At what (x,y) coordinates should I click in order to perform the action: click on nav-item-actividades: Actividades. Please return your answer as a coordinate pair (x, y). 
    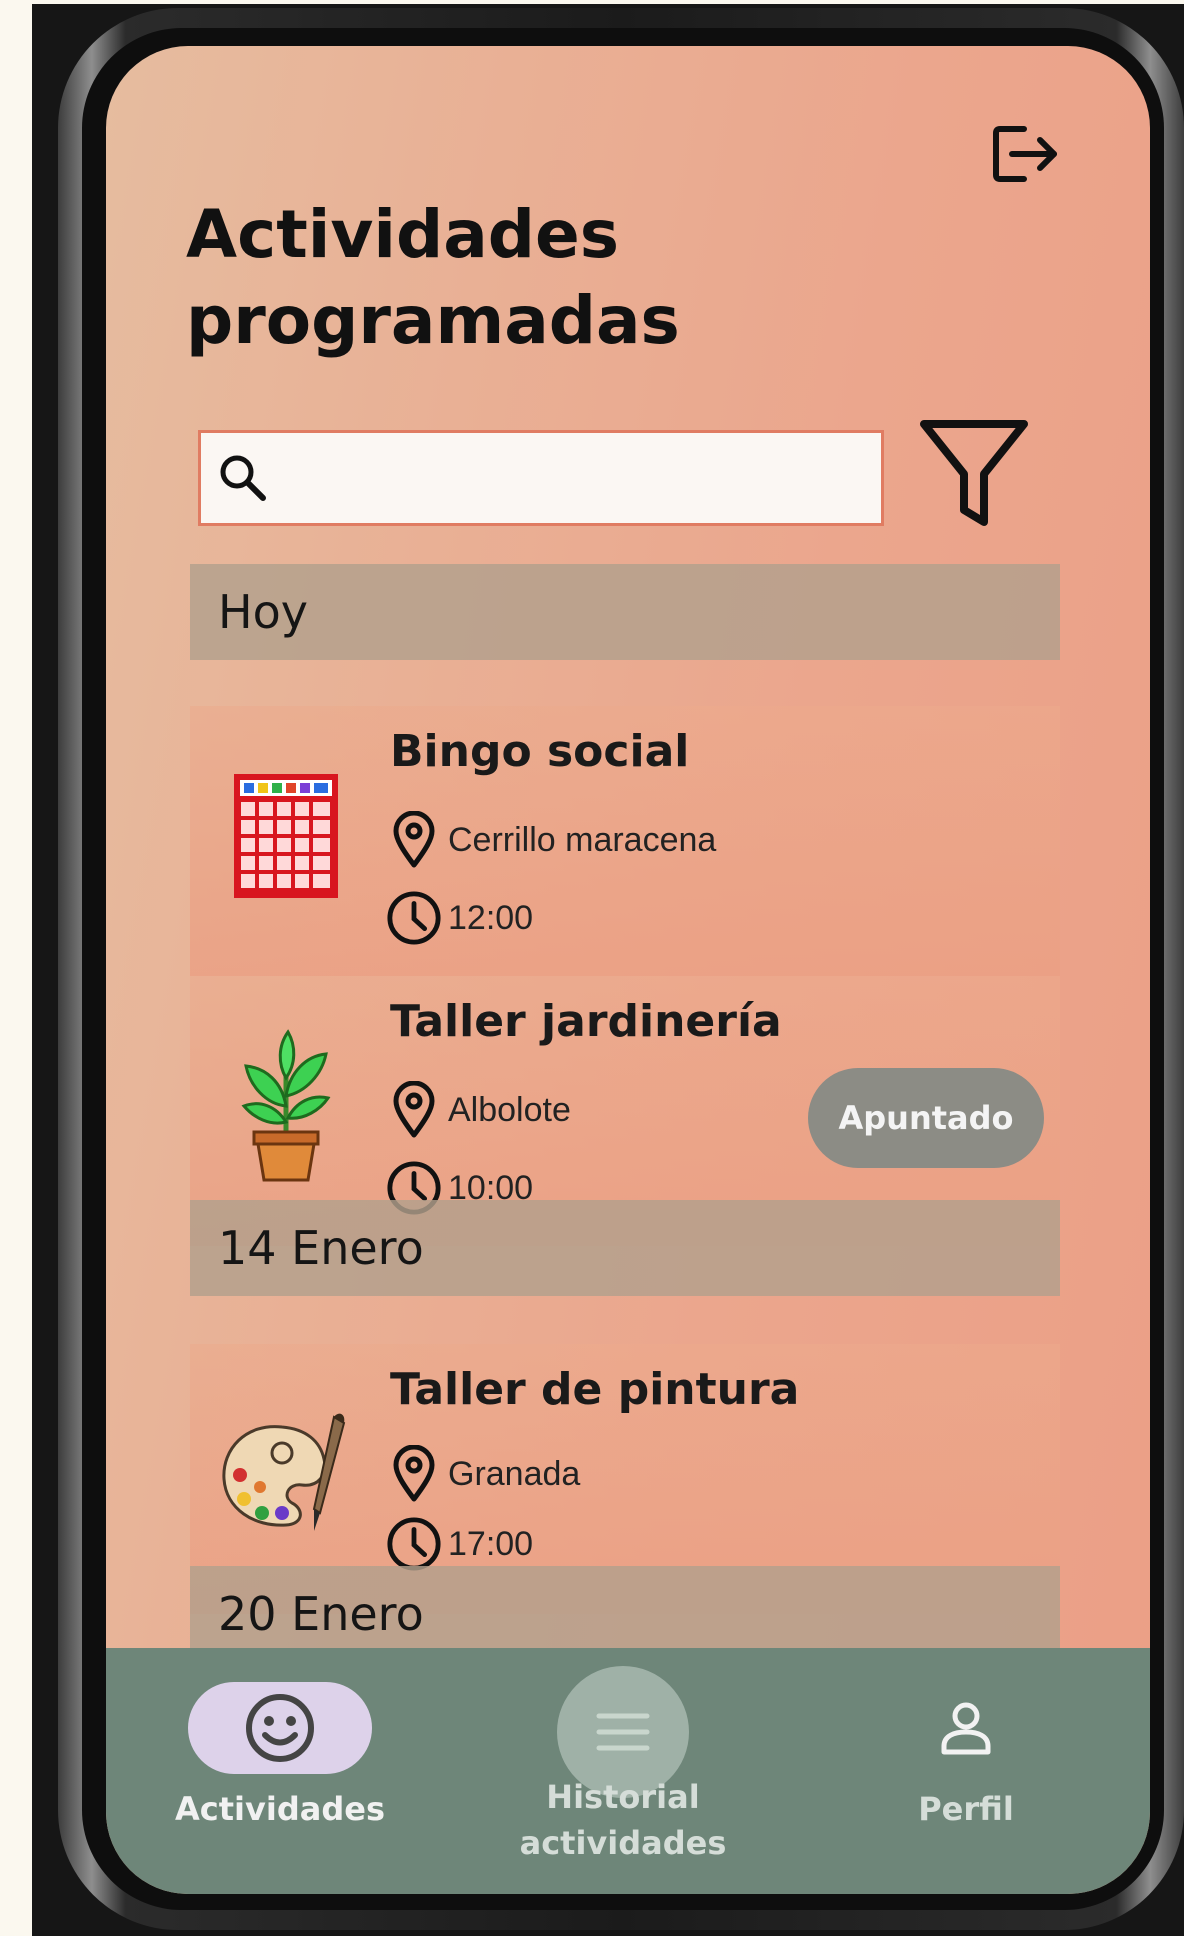
    Looking at the image, I should click on (280, 1771).